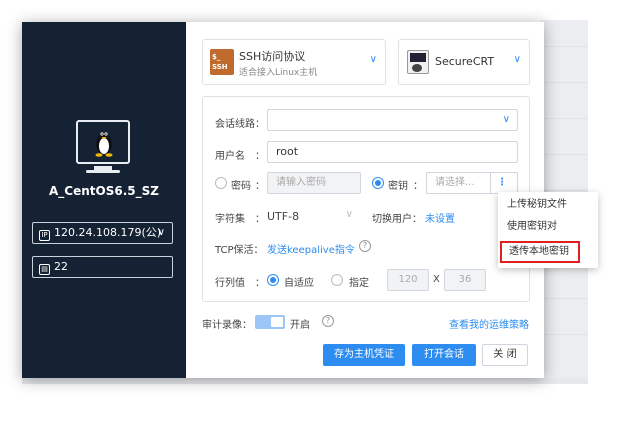  What do you see at coordinates (230, 156) in the screenshot?
I see `username-label: 用户名` at bounding box center [230, 156].